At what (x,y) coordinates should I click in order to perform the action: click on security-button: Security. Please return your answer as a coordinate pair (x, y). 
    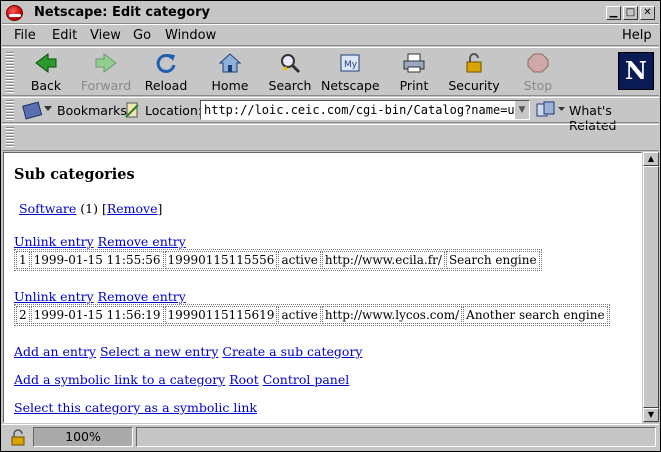
    Looking at the image, I should click on (474, 72).